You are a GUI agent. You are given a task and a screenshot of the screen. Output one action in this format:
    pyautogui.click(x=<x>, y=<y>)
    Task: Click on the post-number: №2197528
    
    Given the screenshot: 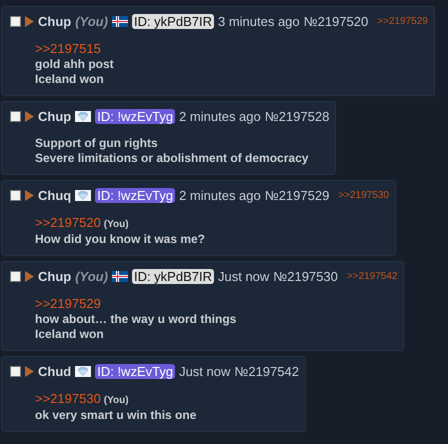 What is the action you would take?
    pyautogui.click(x=297, y=116)
    